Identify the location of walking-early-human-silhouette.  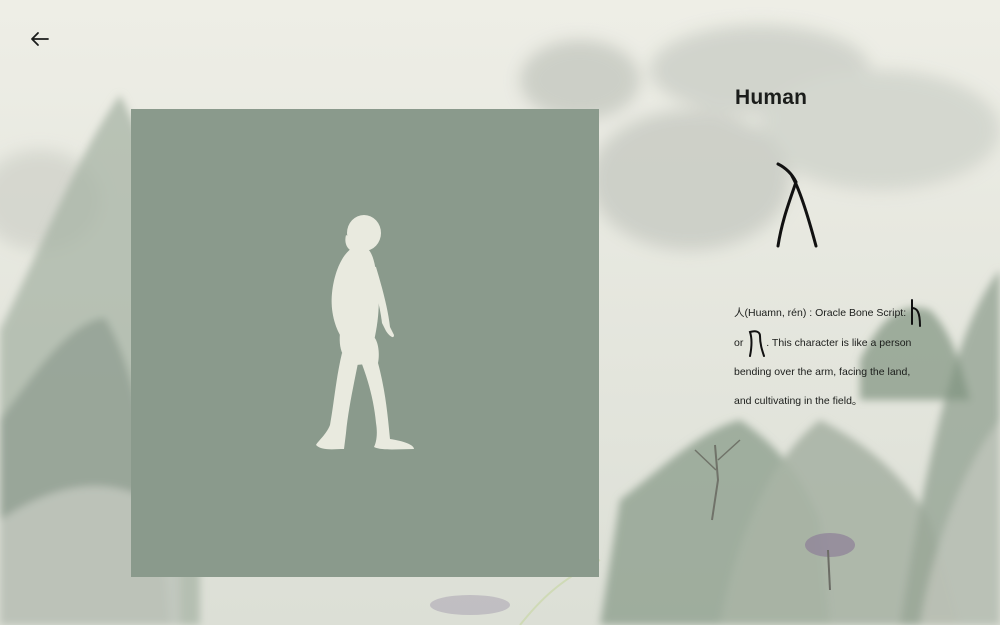
(365, 332).